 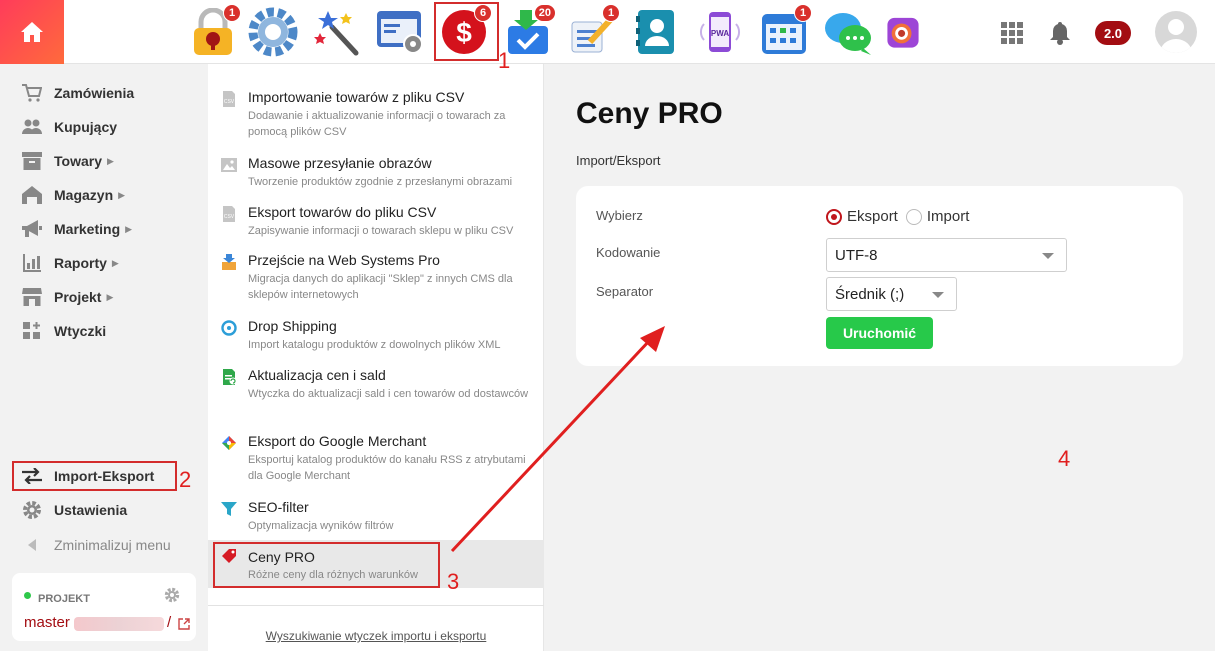 I want to click on cart-icon, so click(x=32, y=93).